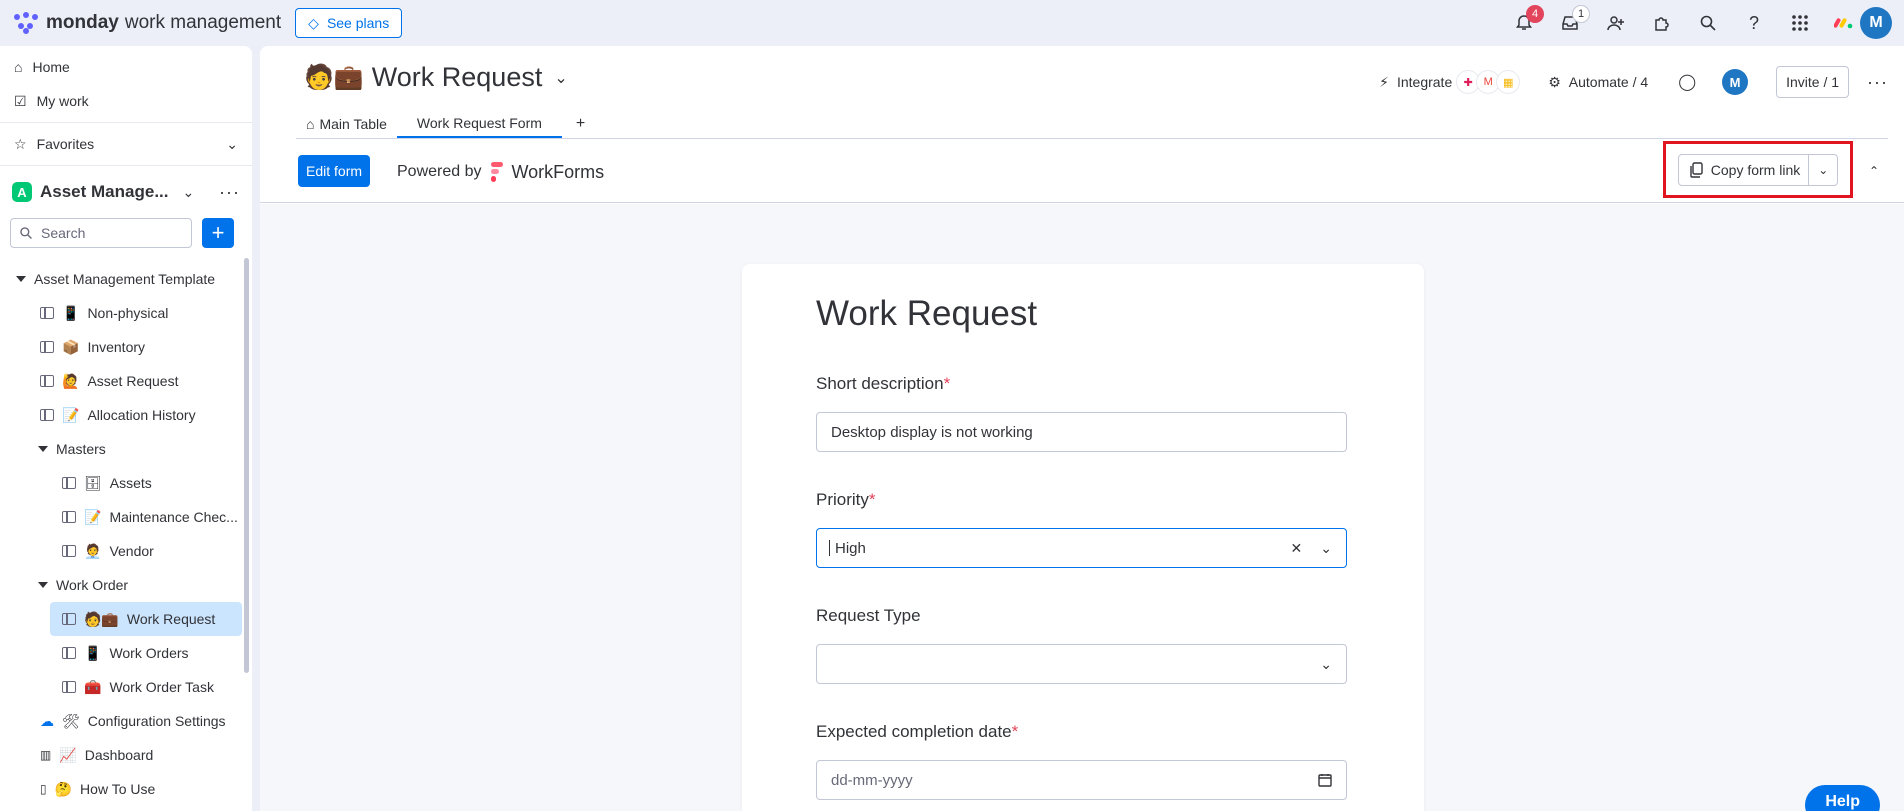 The width and height of the screenshot is (1904, 811). What do you see at coordinates (1754, 23) in the screenshot?
I see `help-button: ?` at bounding box center [1754, 23].